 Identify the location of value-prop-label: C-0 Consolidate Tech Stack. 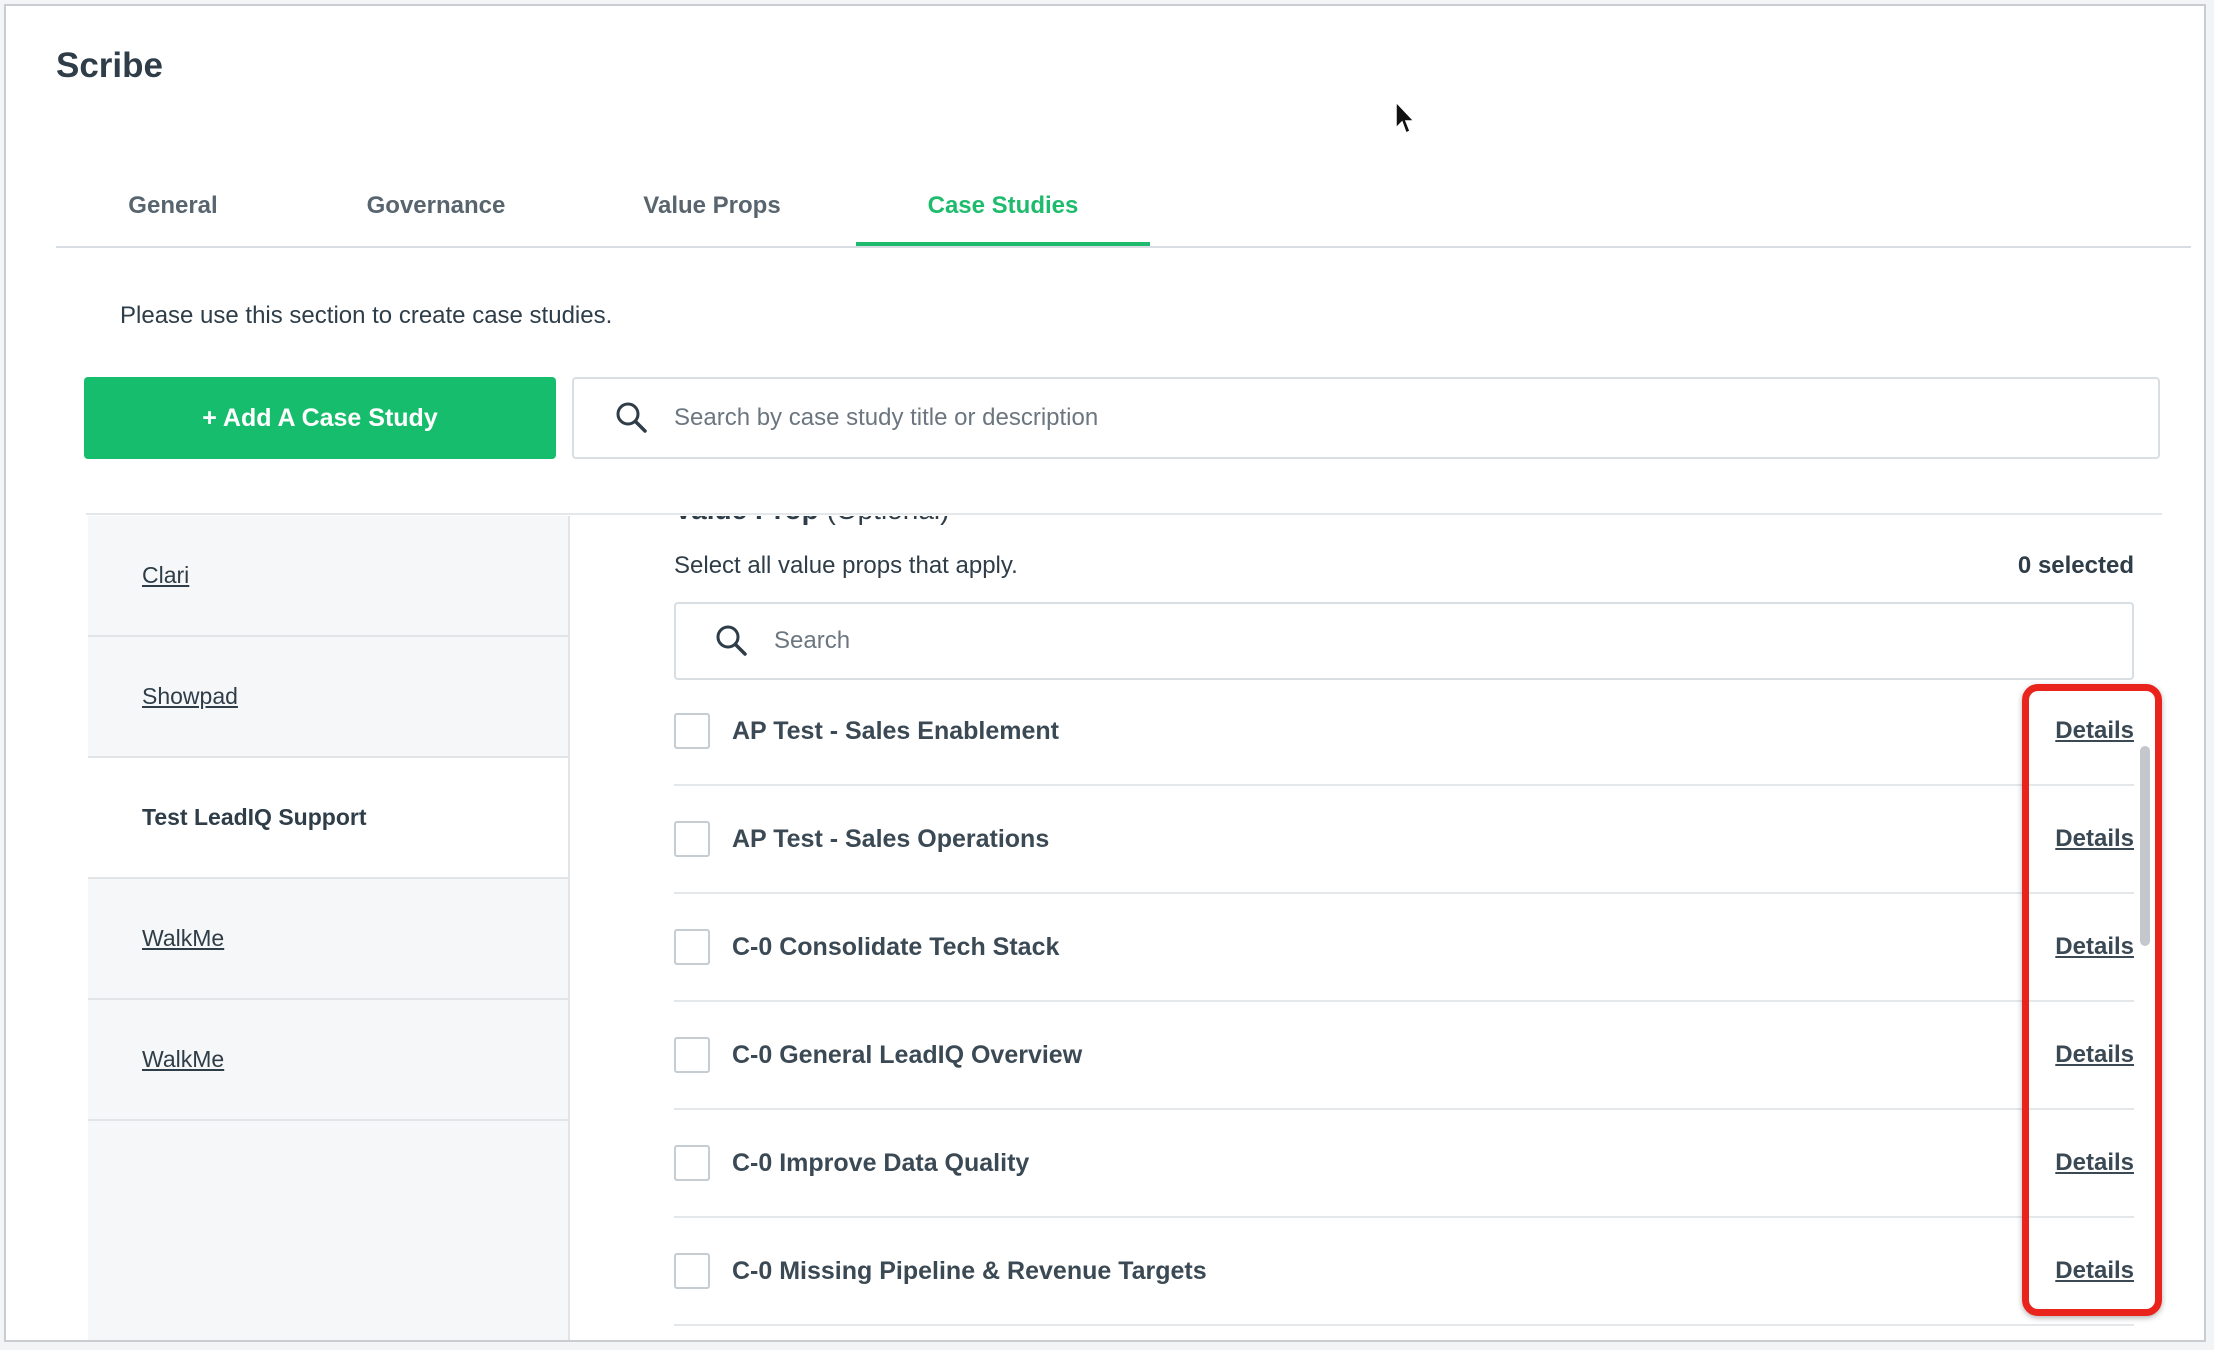
(896, 946).